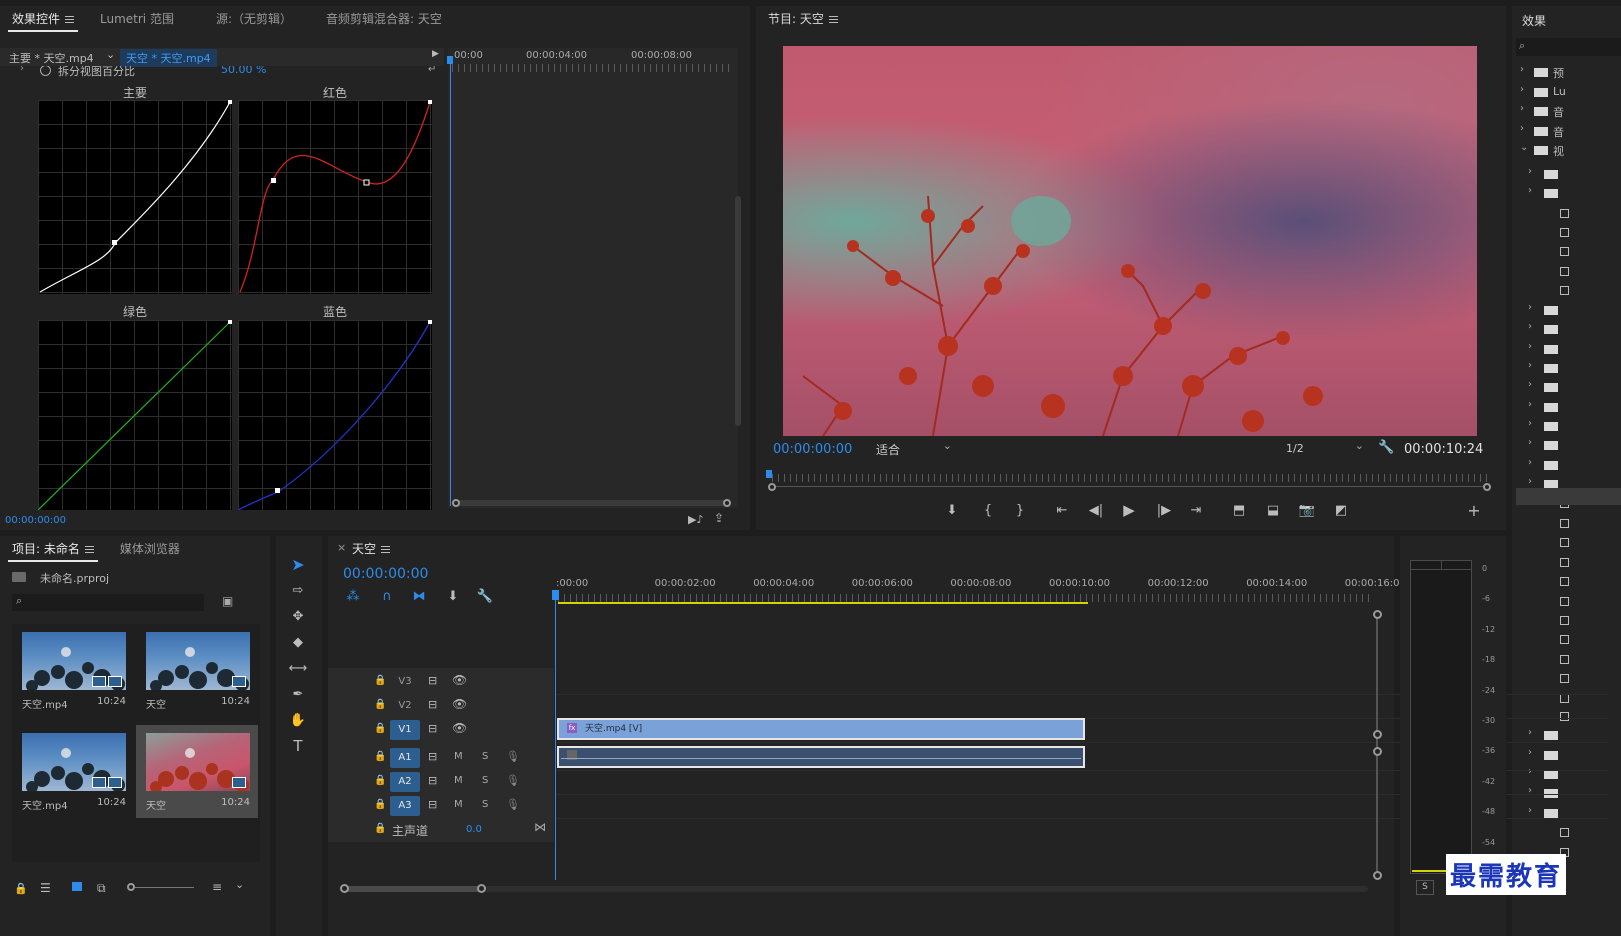 The image size is (1621, 936). I want to click on icon-view-icon, so click(77, 886).